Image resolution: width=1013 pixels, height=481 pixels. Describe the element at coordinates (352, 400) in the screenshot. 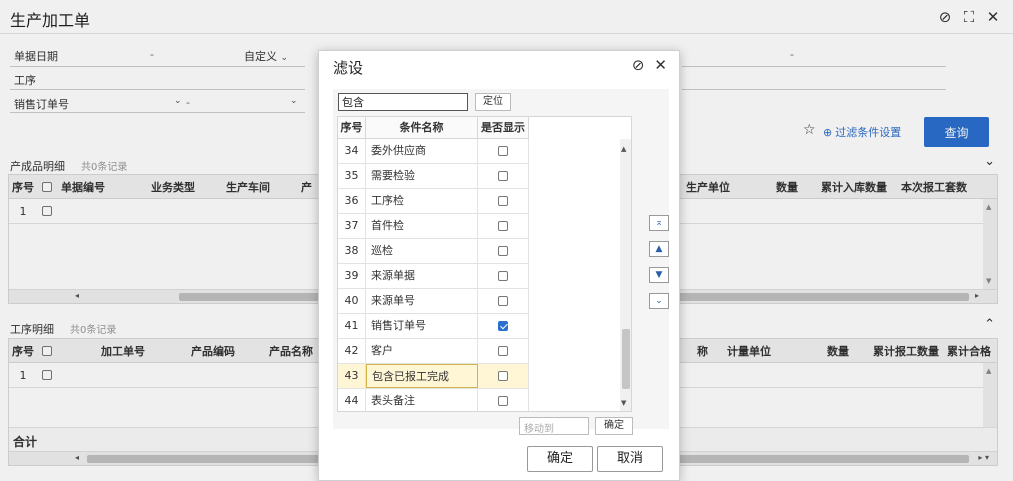

I see `row-number: 44` at that location.